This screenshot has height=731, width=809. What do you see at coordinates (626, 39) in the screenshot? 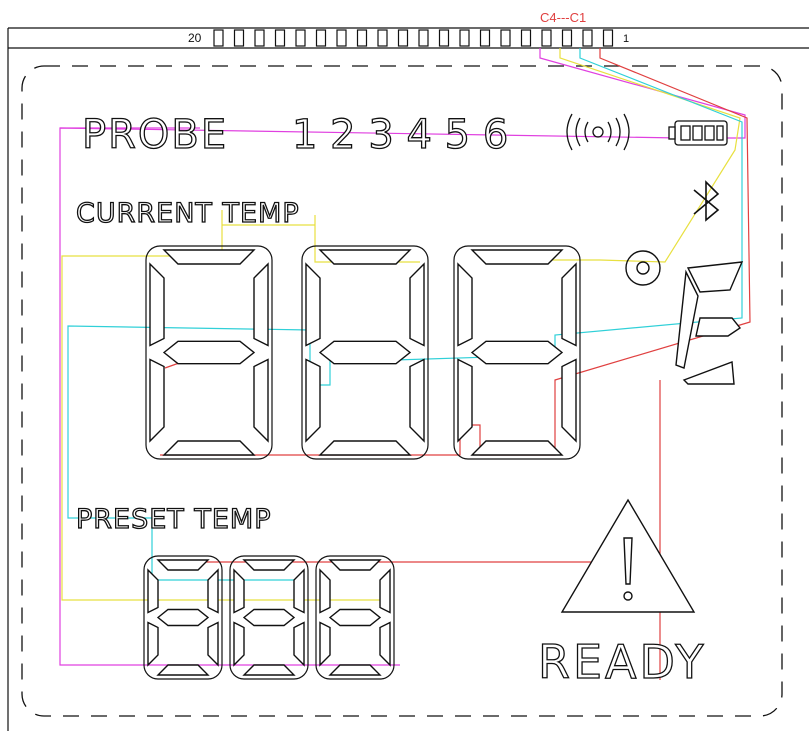
I see `pin-right-number: 1` at bounding box center [626, 39].